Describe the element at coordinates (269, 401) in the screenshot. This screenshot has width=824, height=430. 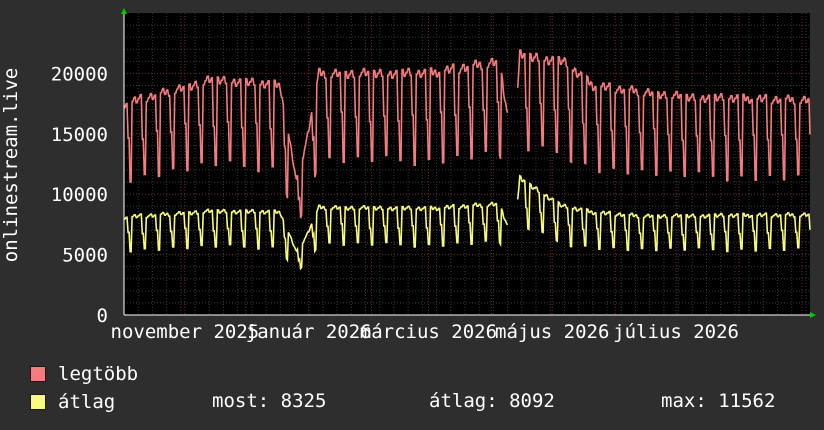
I see `stat-current: most: 8325` at that location.